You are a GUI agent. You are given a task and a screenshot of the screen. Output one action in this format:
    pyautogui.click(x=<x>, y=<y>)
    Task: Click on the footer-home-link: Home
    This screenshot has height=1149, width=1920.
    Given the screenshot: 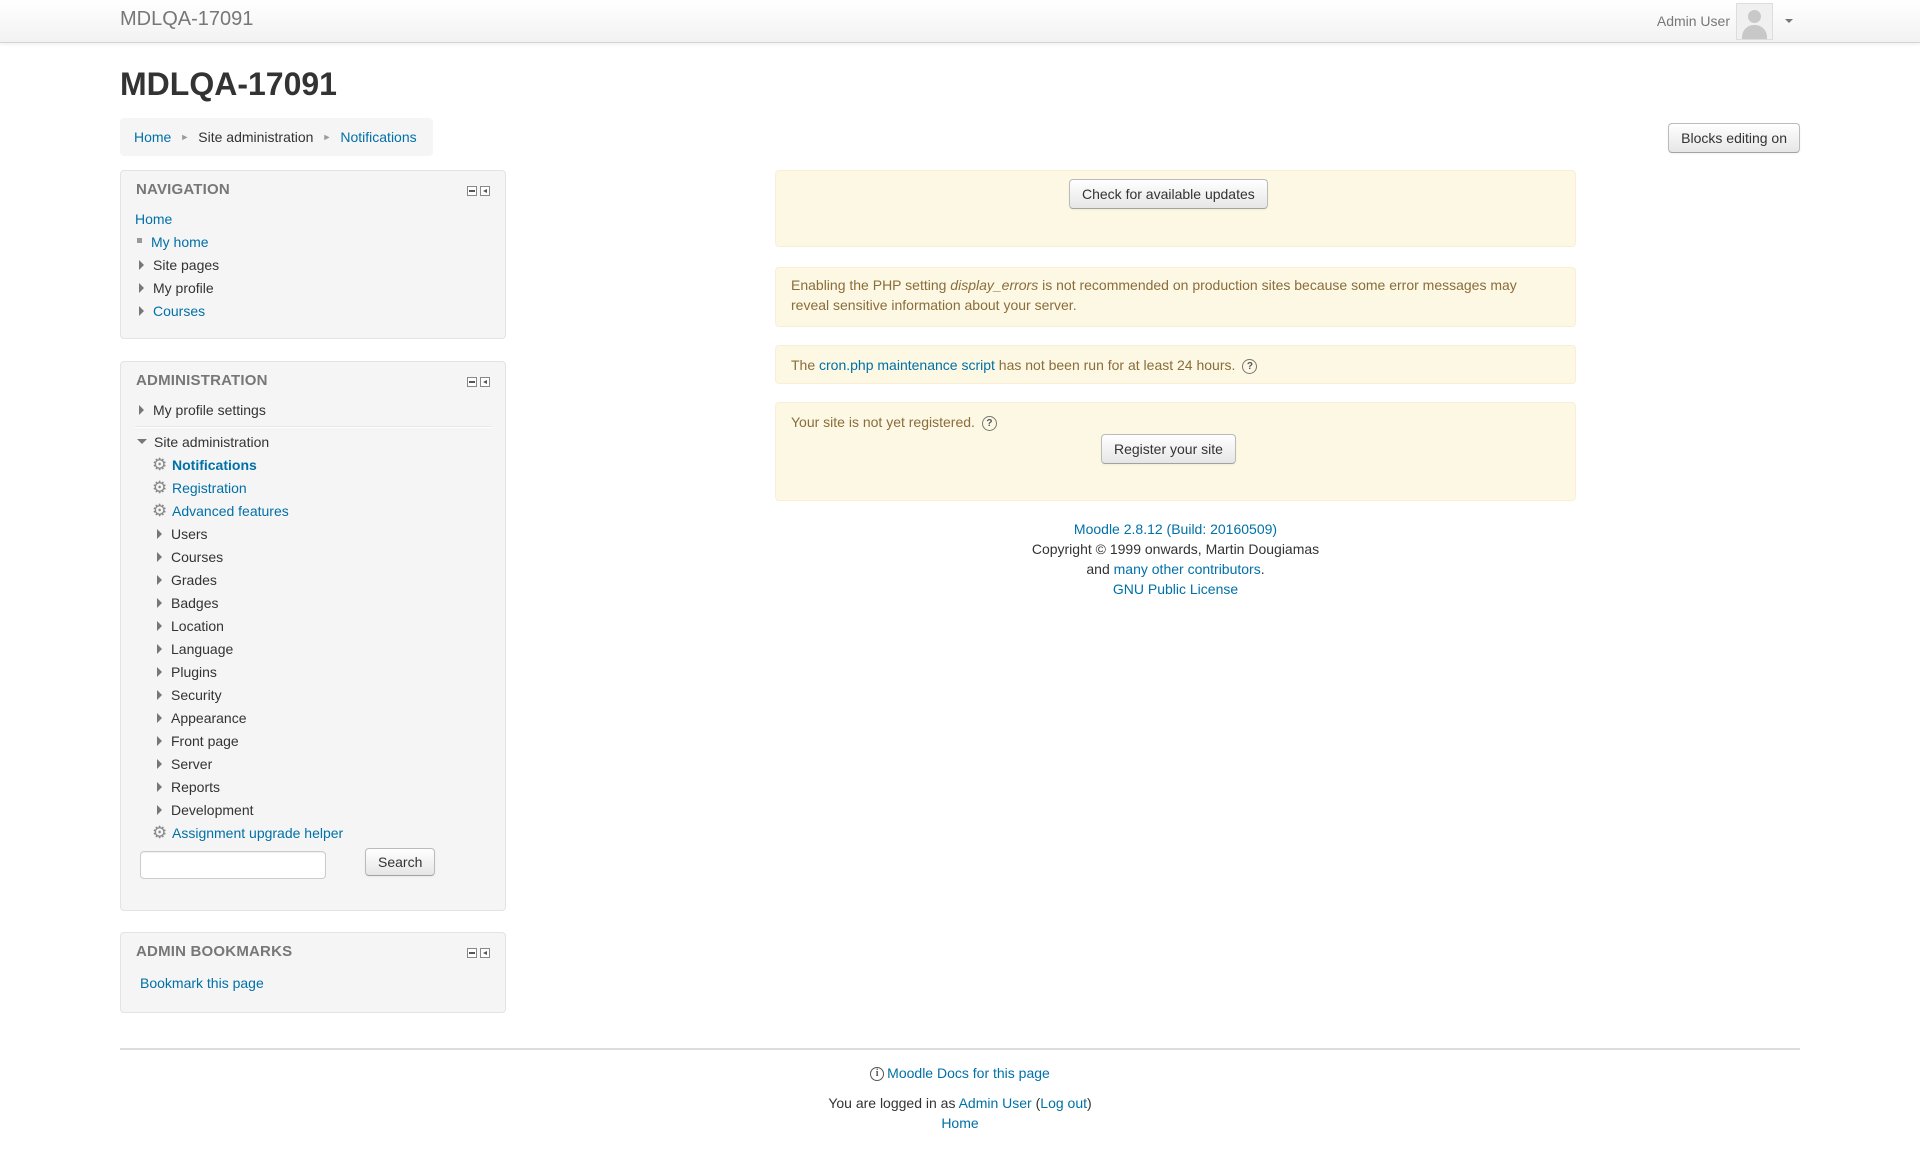 What is the action you would take?
    pyautogui.click(x=959, y=1123)
    